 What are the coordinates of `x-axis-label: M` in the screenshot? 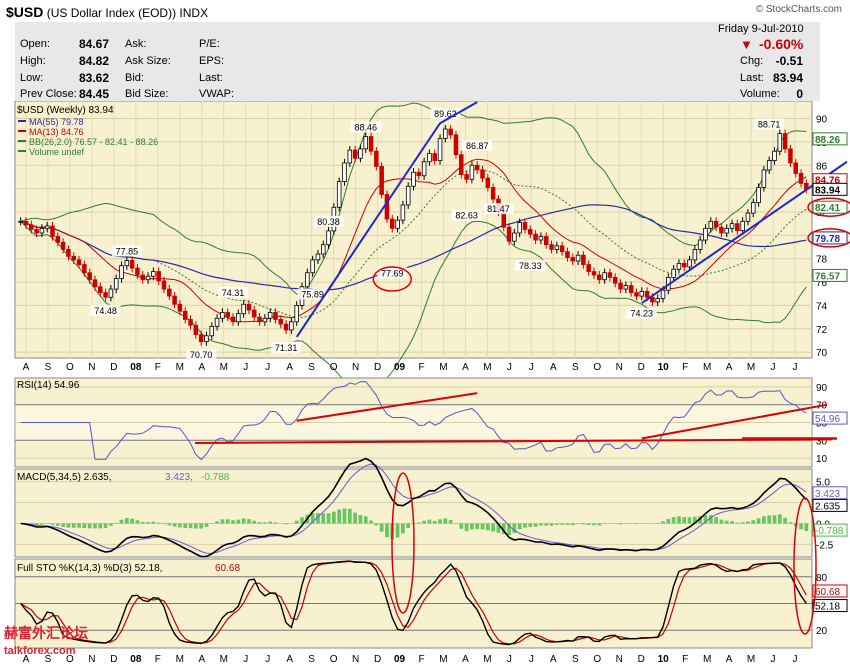 It's located at (224, 367).